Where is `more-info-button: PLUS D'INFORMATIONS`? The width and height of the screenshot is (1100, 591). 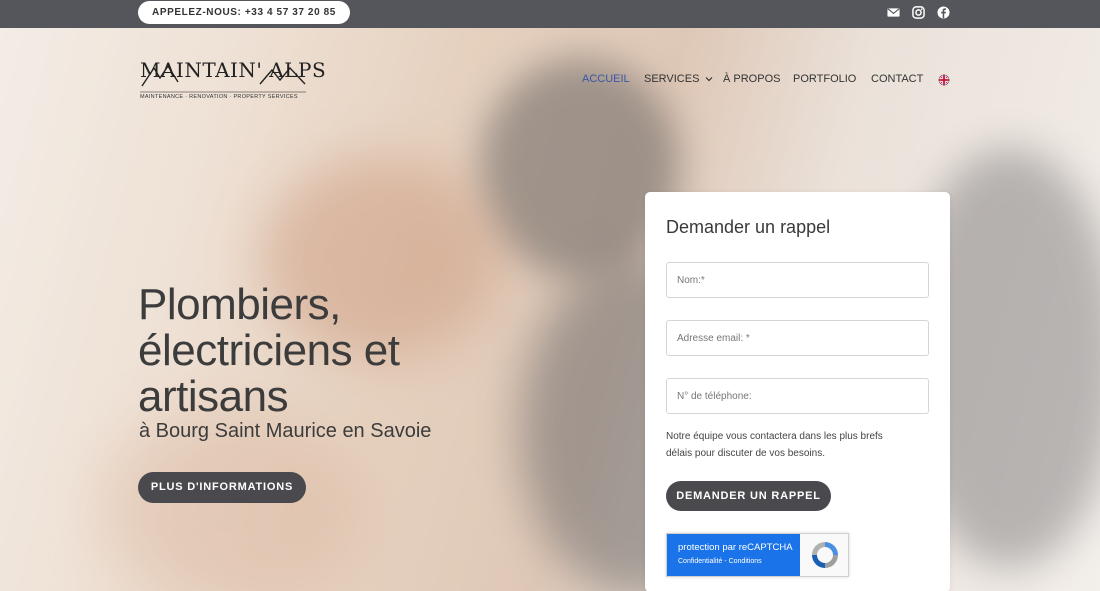 more-info-button: PLUS D'INFORMATIONS is located at coordinates (222, 487).